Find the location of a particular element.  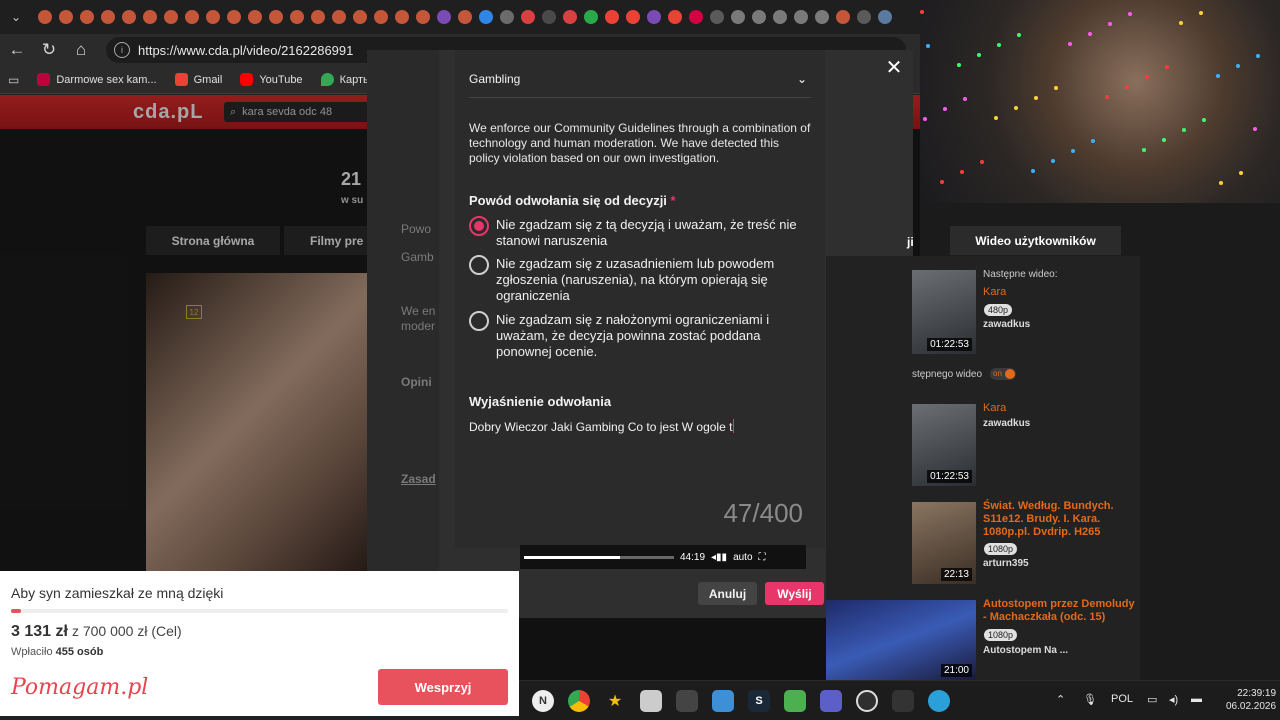

system-clock: 22:39:19 06.02.2026 is located at coordinates (1251, 700).